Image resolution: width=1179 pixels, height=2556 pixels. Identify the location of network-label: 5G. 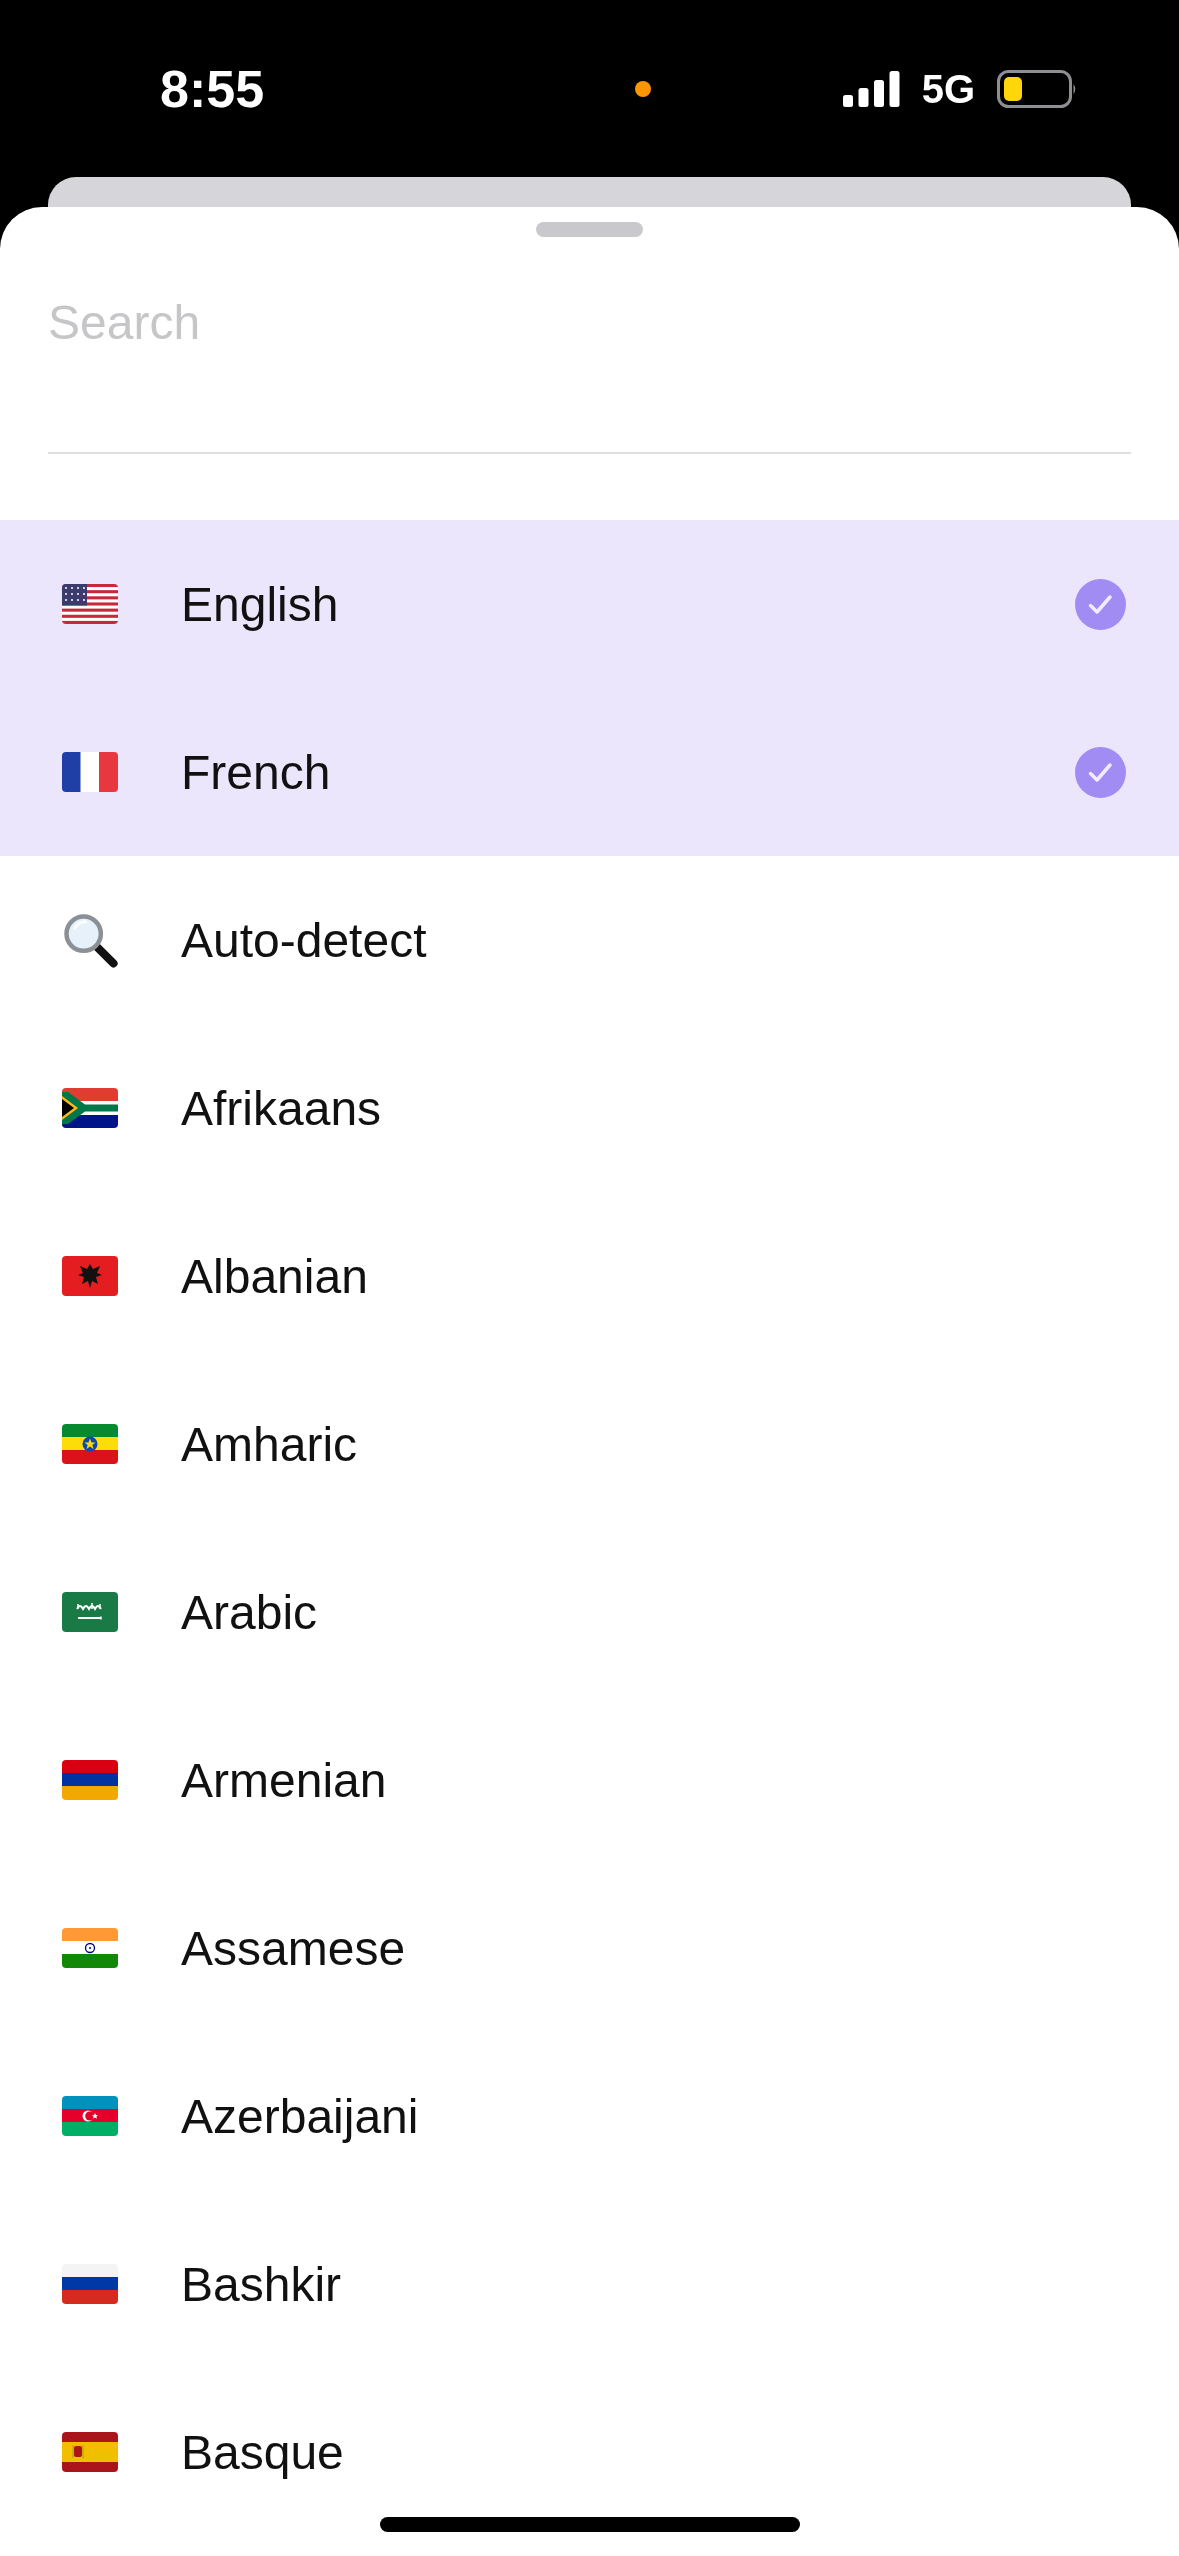
(948, 88).